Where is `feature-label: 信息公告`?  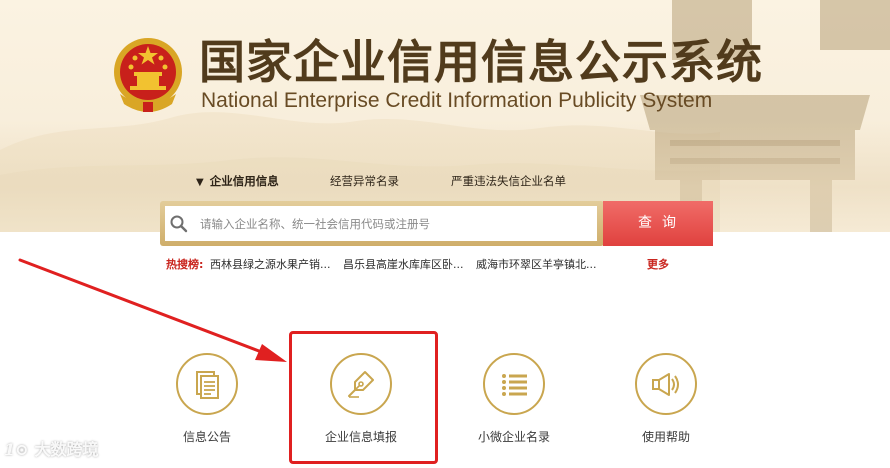 feature-label: 信息公告 is located at coordinates (206, 437).